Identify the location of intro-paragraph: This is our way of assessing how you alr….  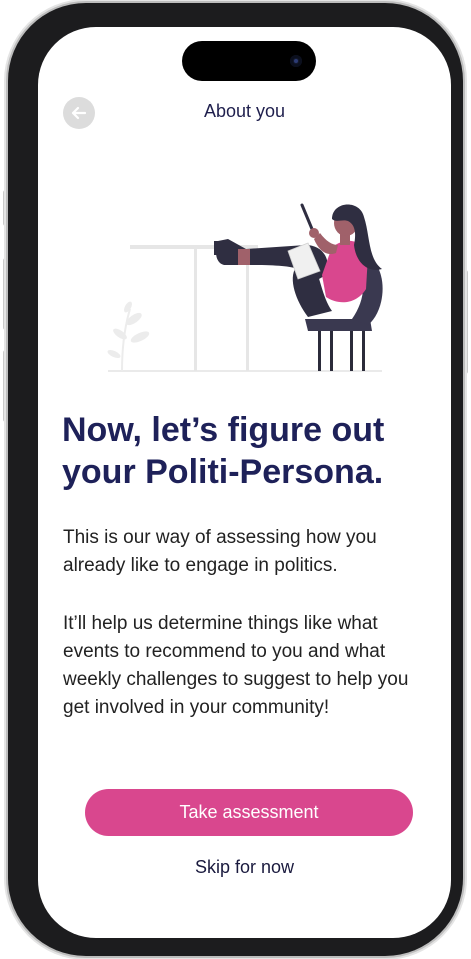
(220, 551).